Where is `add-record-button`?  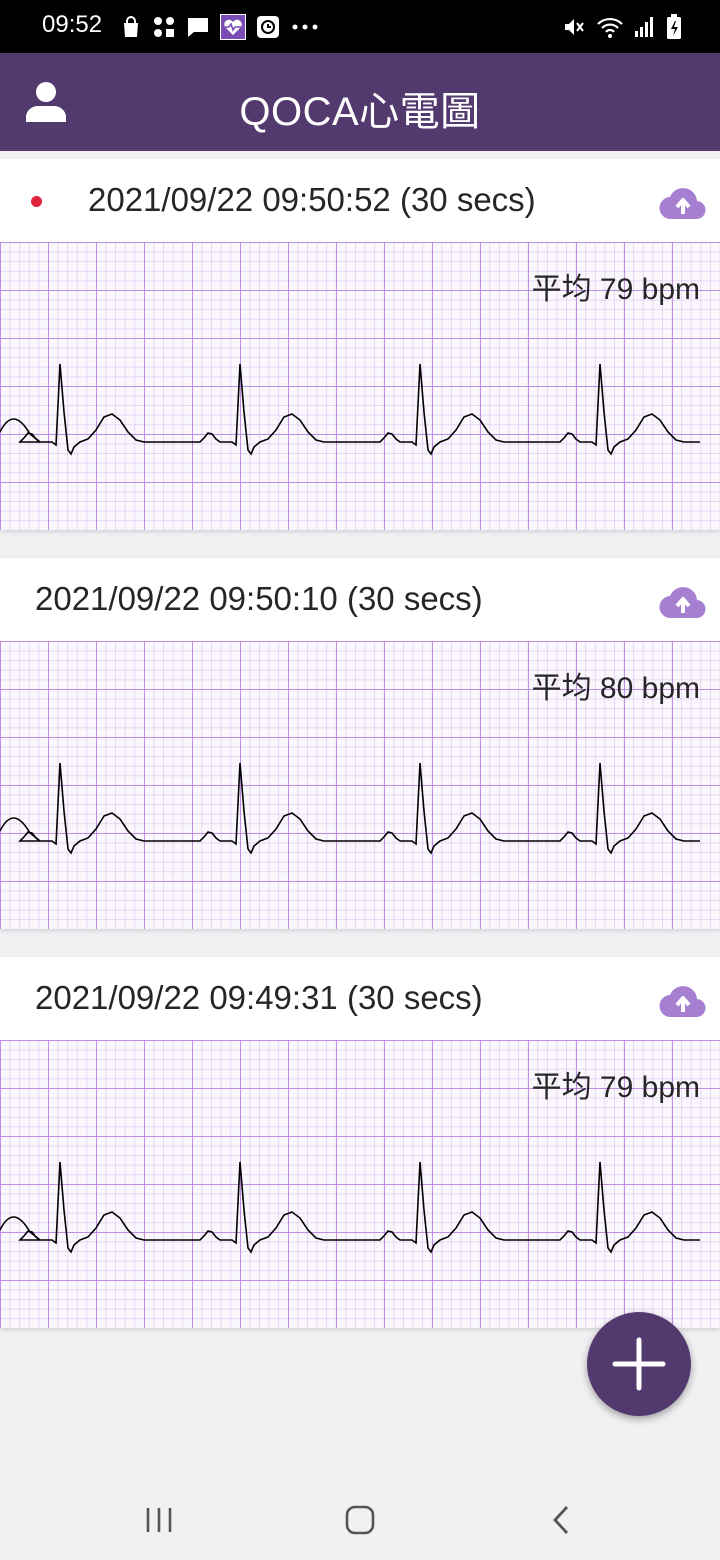
add-record-button is located at coordinates (639, 1364).